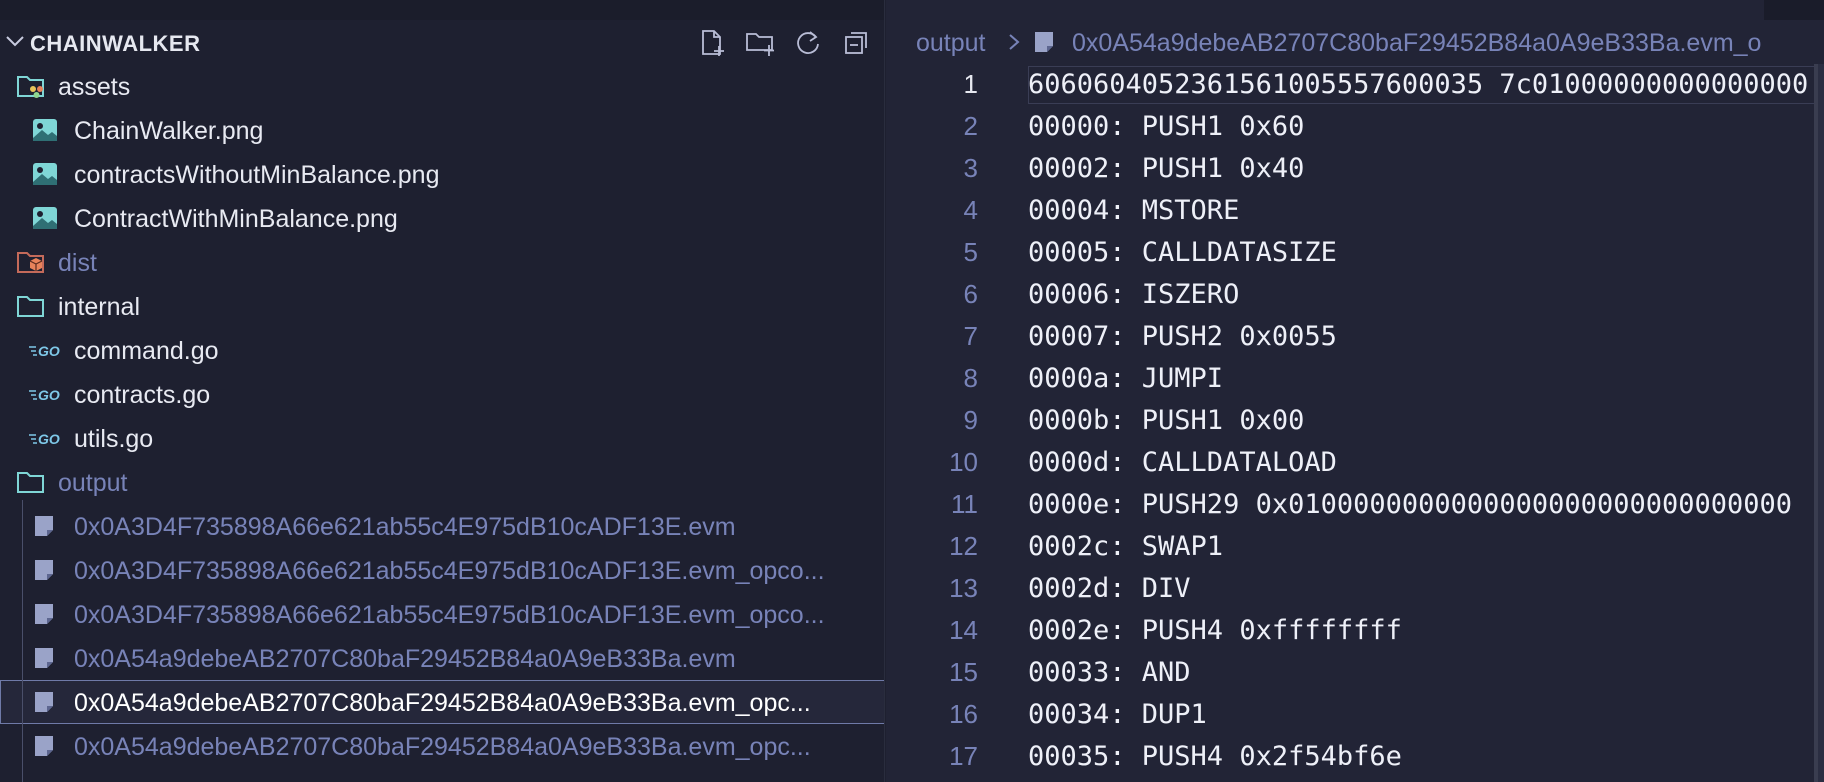 The width and height of the screenshot is (1824, 782). I want to click on line-number: 4, so click(970, 210).